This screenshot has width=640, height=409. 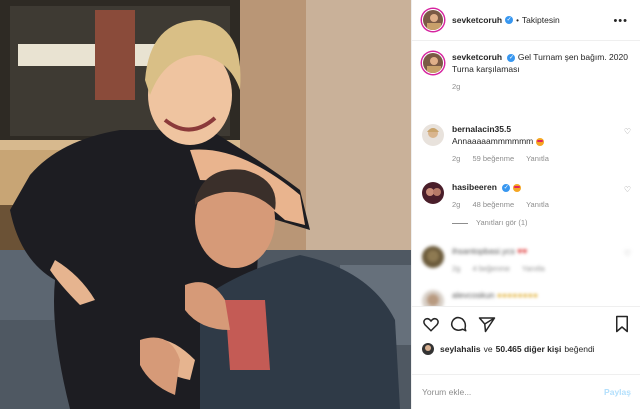 What do you see at coordinates (481, 129) in the screenshot?
I see `comment-username: bernalacin35.5` at bounding box center [481, 129].